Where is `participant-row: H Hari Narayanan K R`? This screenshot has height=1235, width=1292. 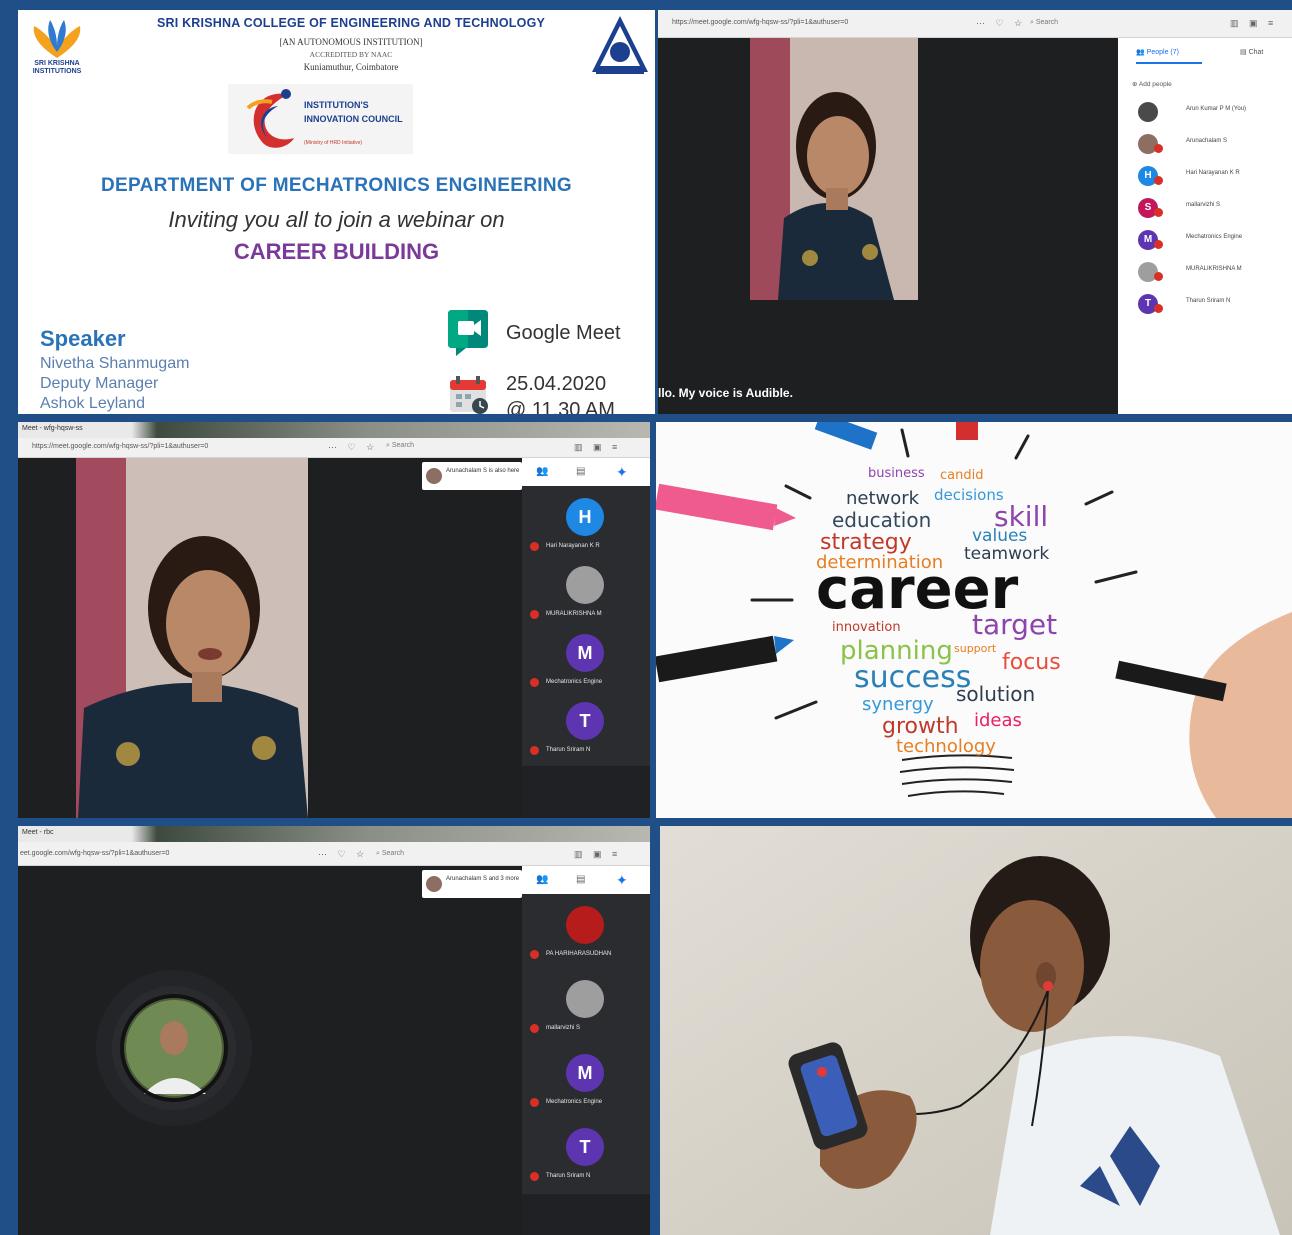 participant-row: H Hari Narayanan K R is located at coordinates (1209, 176).